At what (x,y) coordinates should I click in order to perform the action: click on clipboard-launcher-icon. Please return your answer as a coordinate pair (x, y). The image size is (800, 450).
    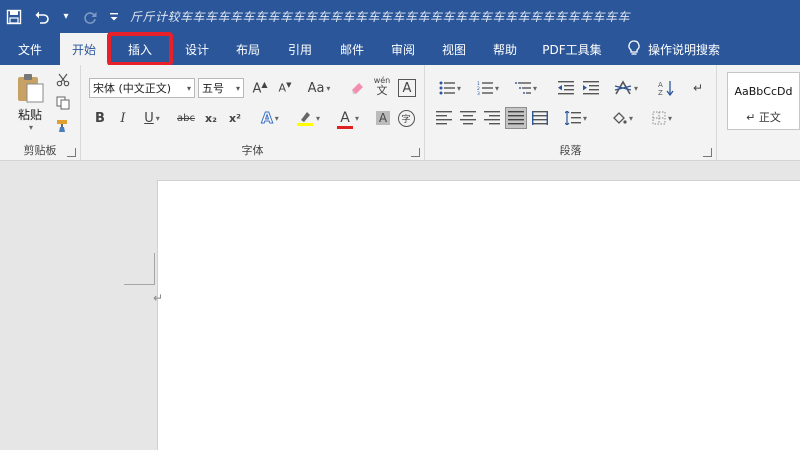
    Looking at the image, I should click on (71, 152).